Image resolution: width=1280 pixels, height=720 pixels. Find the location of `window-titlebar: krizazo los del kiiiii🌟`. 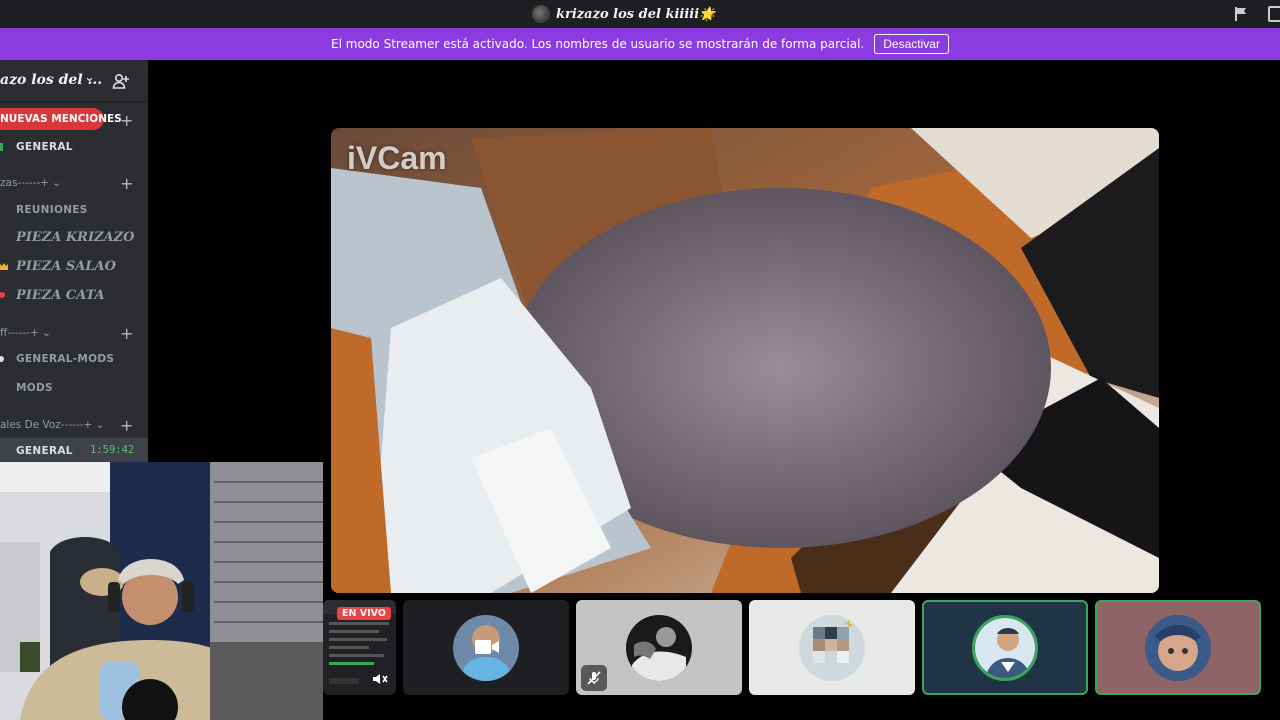

window-titlebar: krizazo los del kiiiii🌟 is located at coordinates (640, 14).